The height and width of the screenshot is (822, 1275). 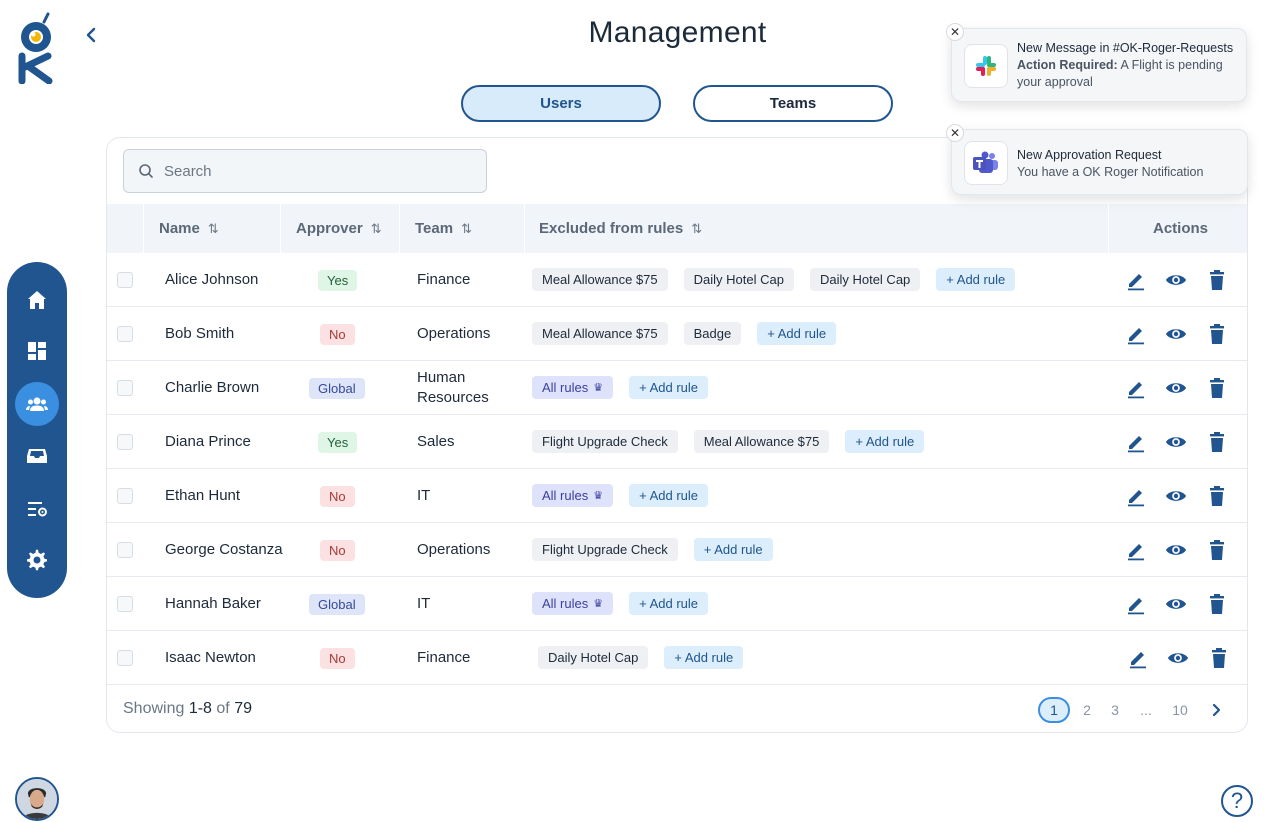 I want to click on slack-icon, so click(x=986, y=66).